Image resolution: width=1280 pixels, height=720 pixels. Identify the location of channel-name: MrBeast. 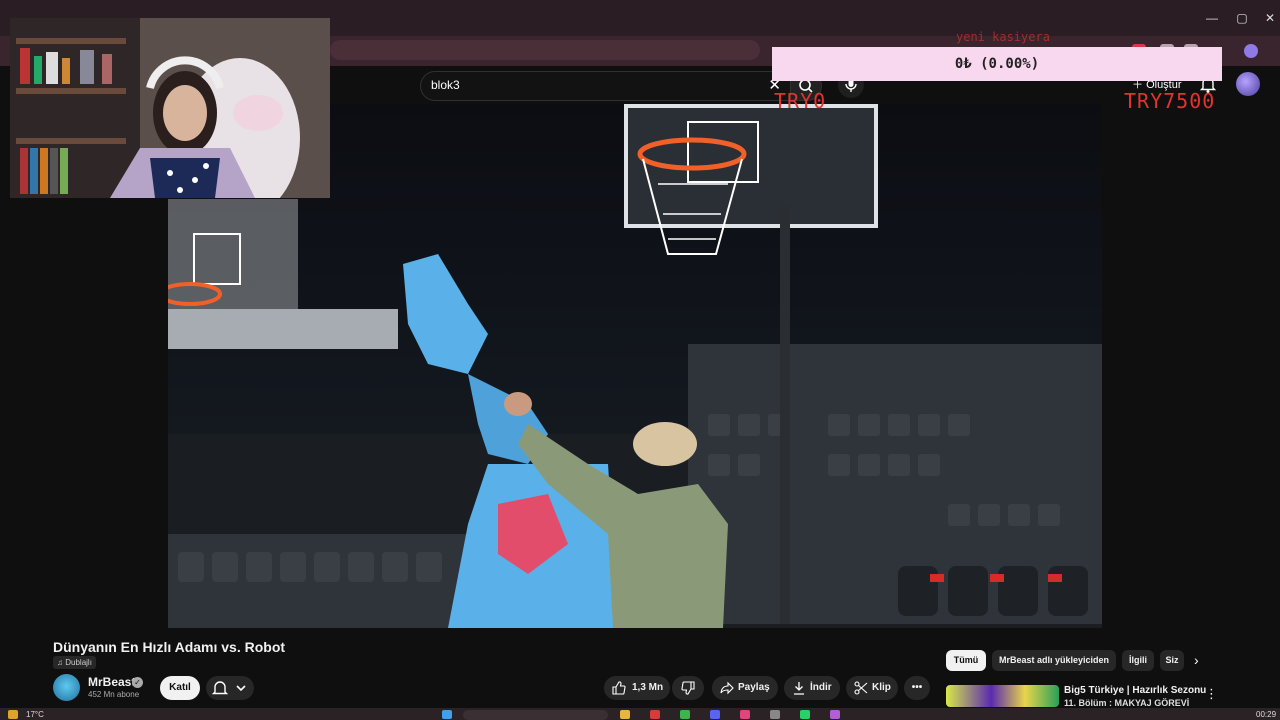
(111, 682).